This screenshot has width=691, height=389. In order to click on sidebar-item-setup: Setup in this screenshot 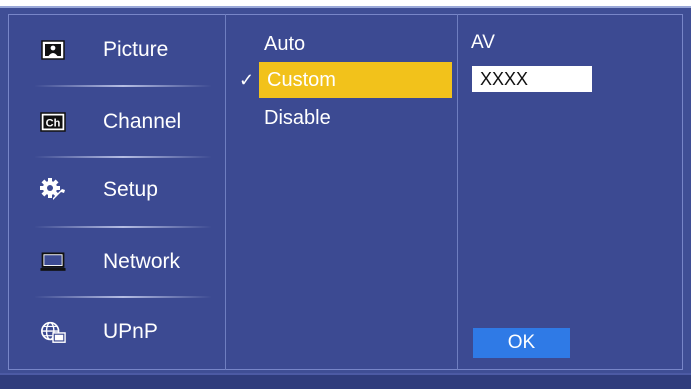, I will do `click(99, 190)`.